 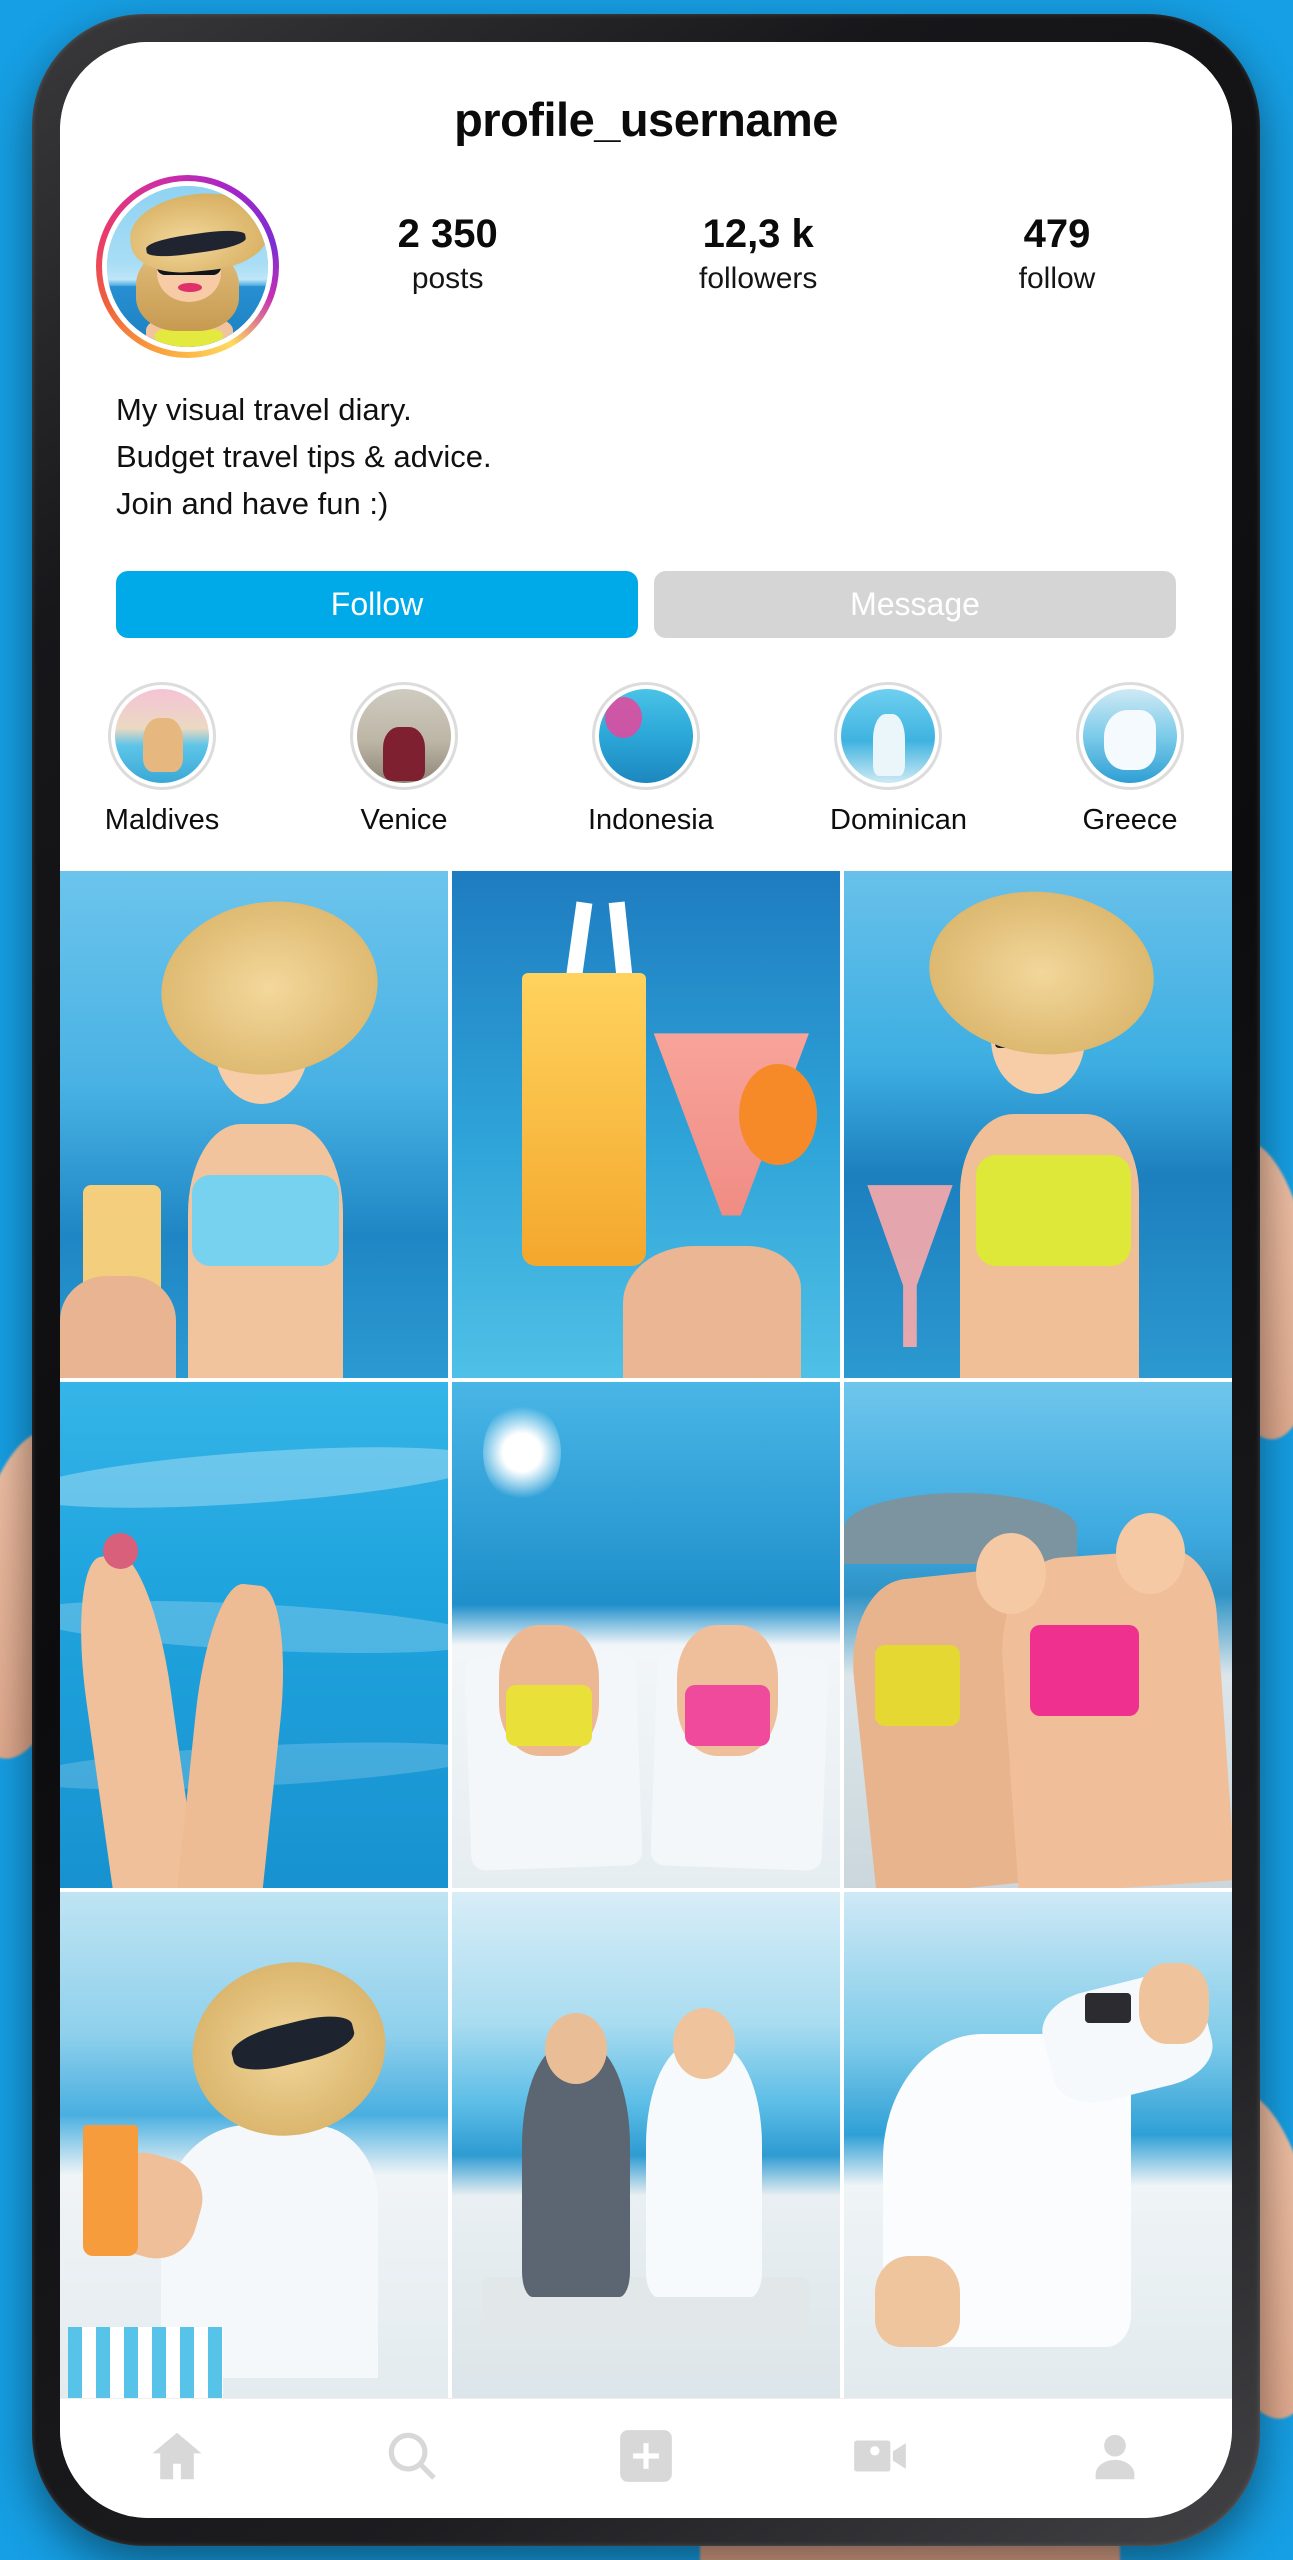 I want to click on bio-line-1: My visual travel diary., so click(x=264, y=409).